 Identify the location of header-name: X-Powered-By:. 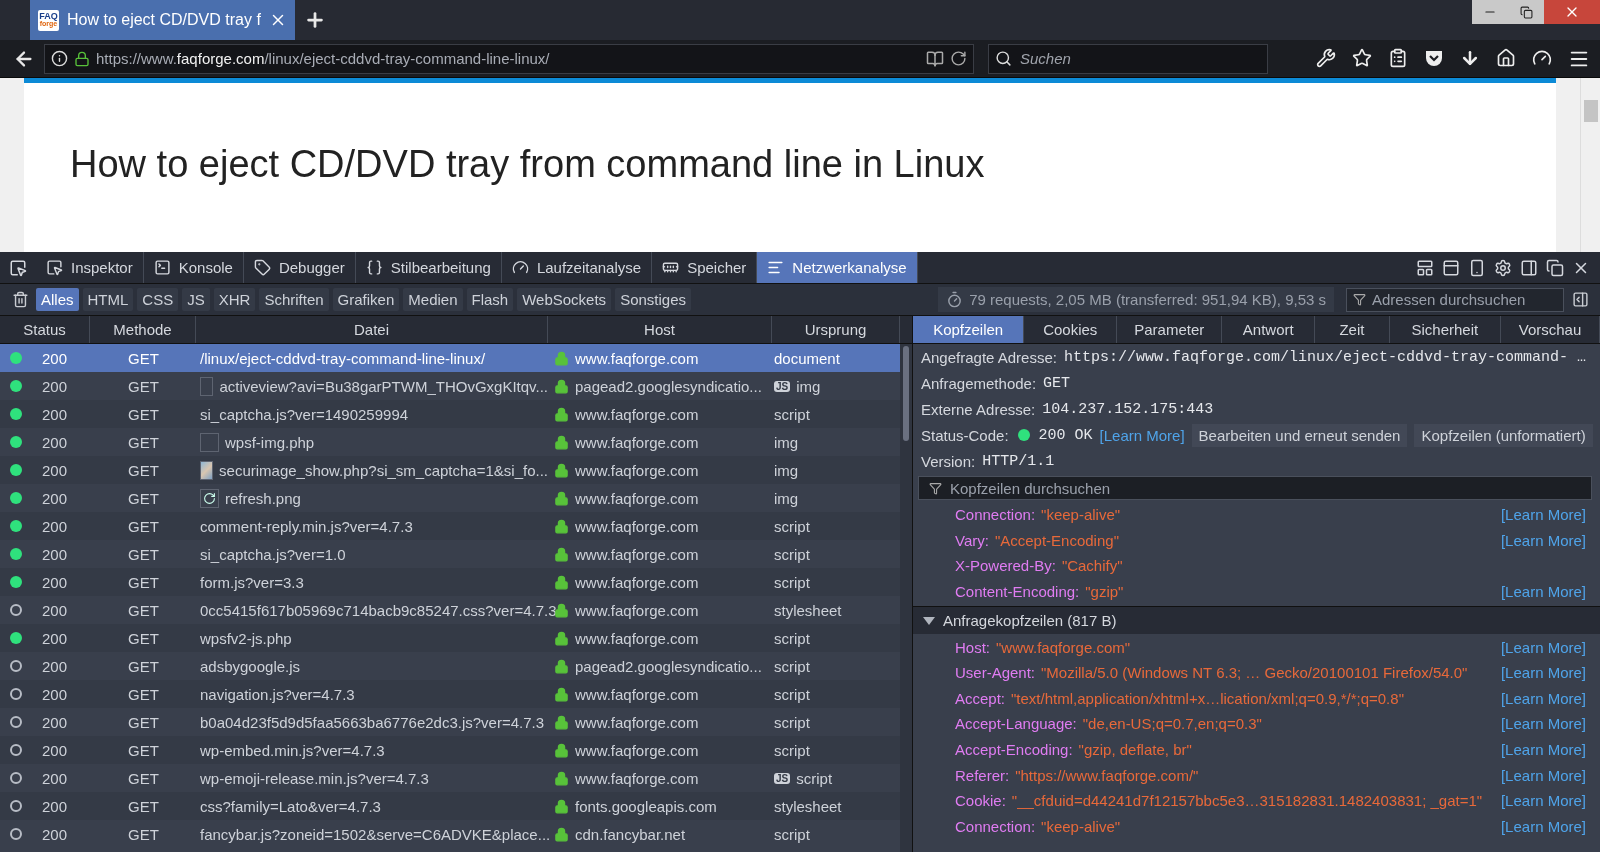
(1005, 566).